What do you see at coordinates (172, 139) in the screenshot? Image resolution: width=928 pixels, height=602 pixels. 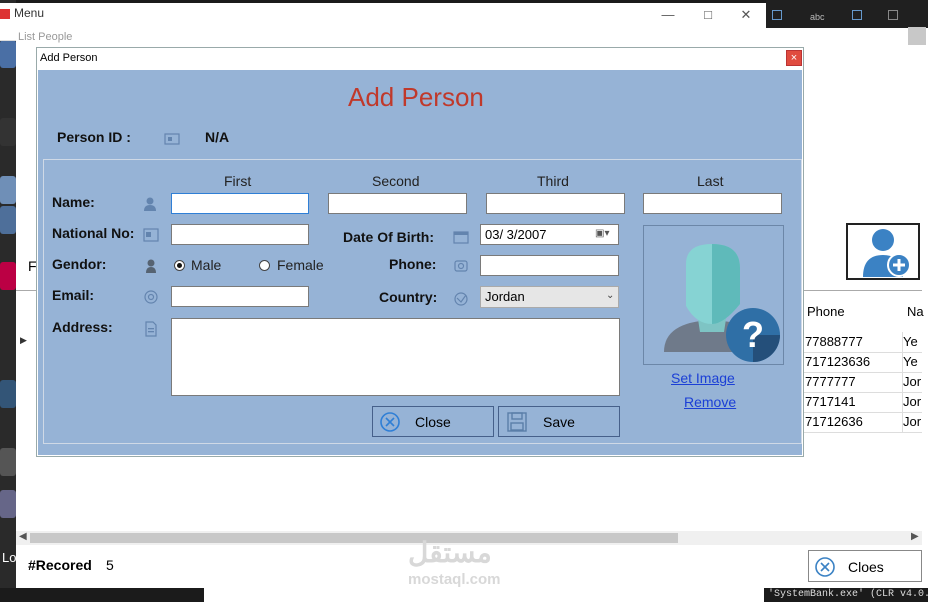 I see `id-card-icon` at bounding box center [172, 139].